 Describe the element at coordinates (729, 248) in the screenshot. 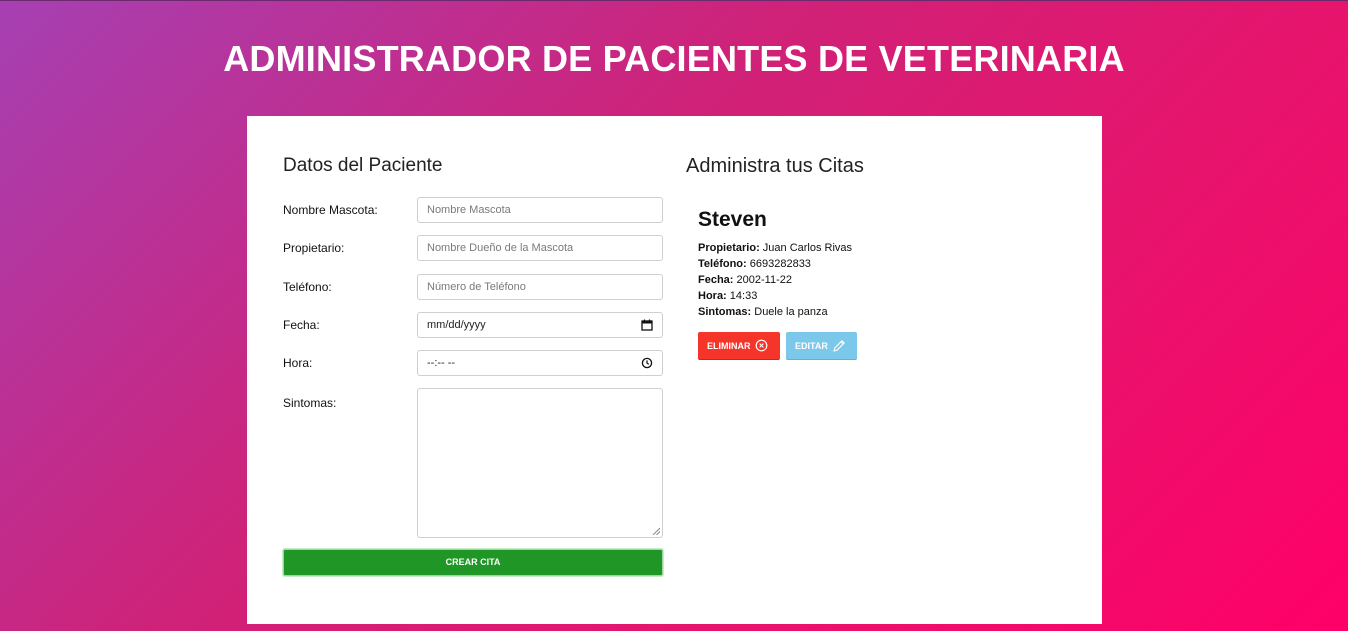

I see `appointment-owner-label: Propietario:` at that location.